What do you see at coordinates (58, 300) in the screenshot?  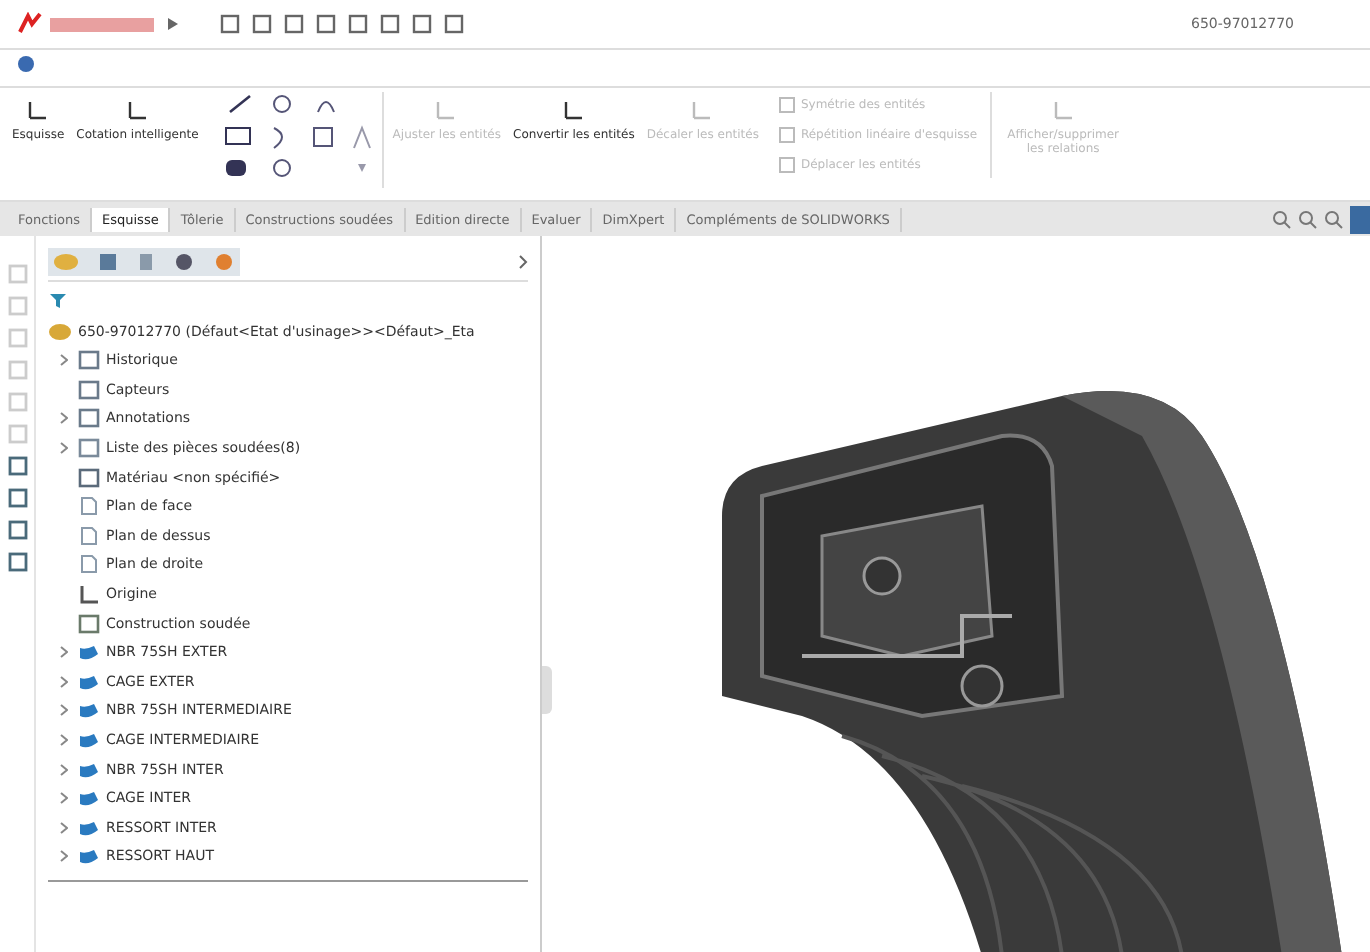 I see `filter-icon` at bounding box center [58, 300].